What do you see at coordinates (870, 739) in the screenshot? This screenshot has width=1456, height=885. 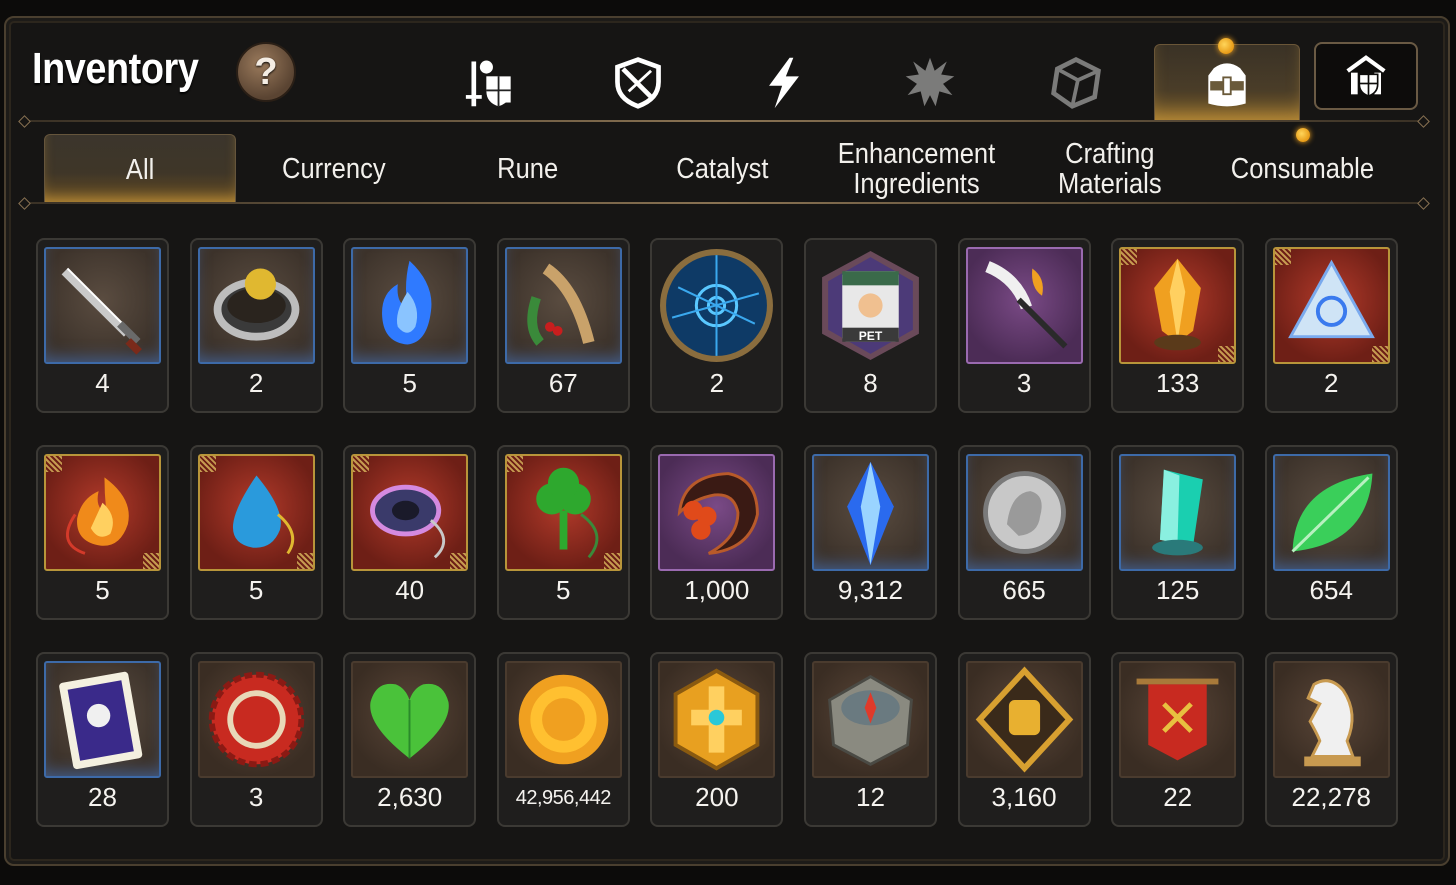 I see `item-slot: 12` at bounding box center [870, 739].